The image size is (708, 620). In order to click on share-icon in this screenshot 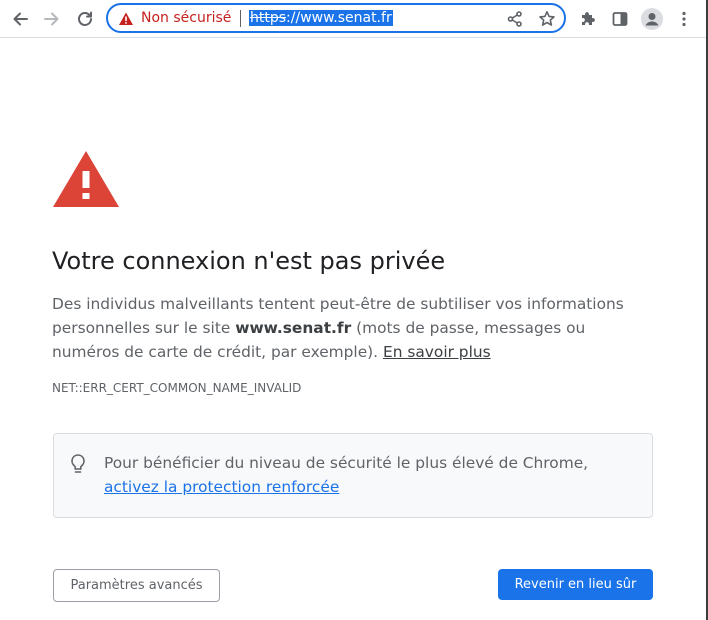, I will do `click(515, 19)`.